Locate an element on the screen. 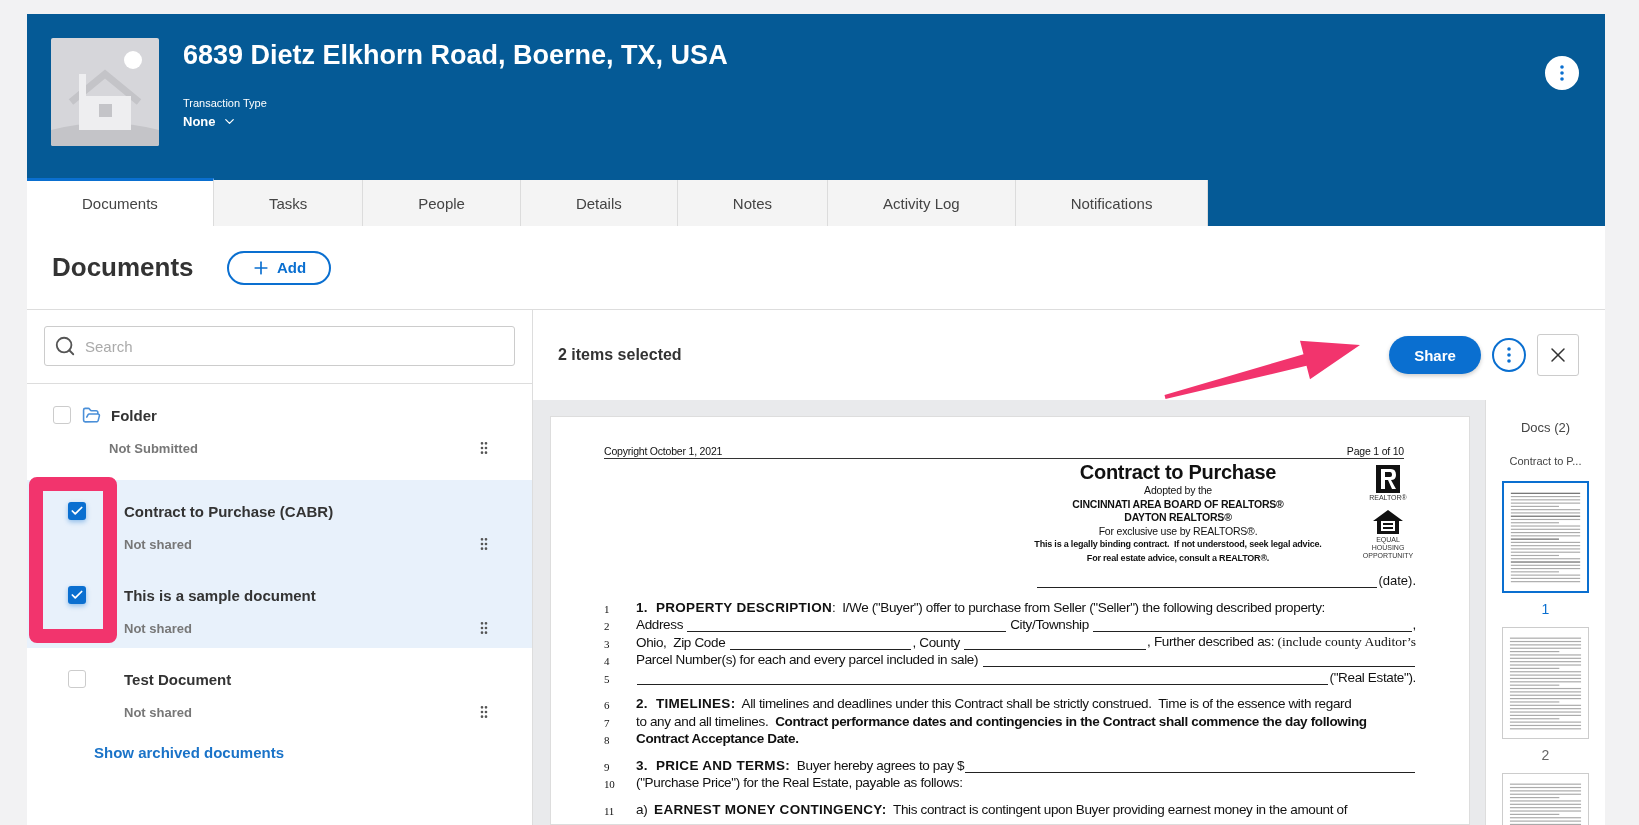  contract-text: , Further described as: (include county Auditor’s is located at coordinates (1281, 641).